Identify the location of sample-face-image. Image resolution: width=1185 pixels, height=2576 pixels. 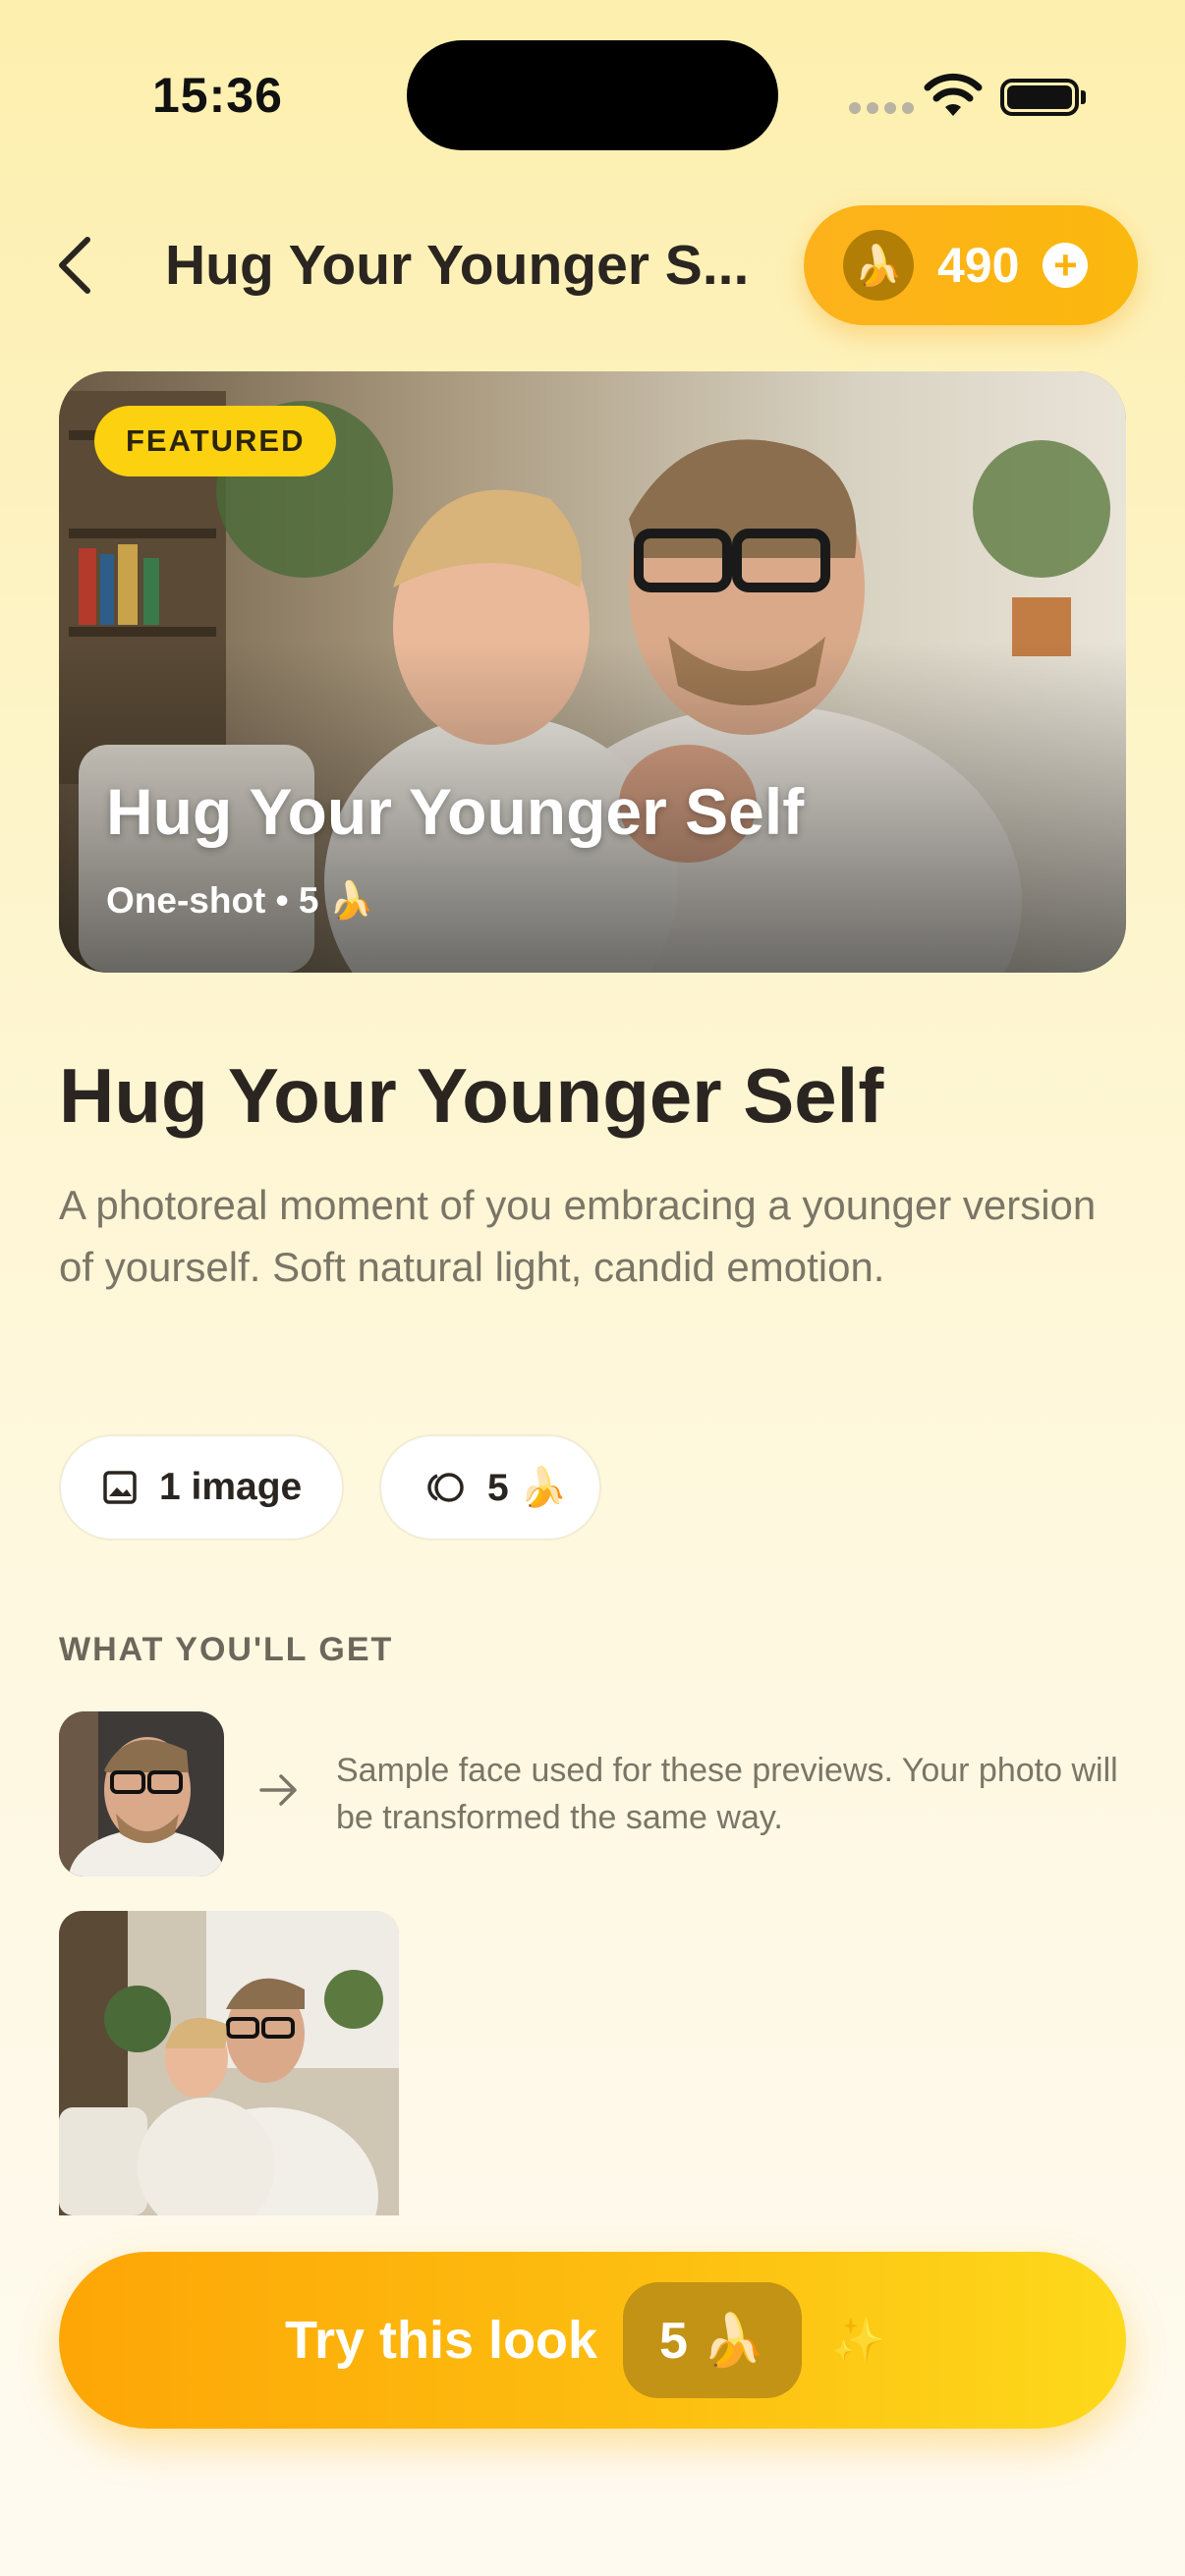
(141, 1793).